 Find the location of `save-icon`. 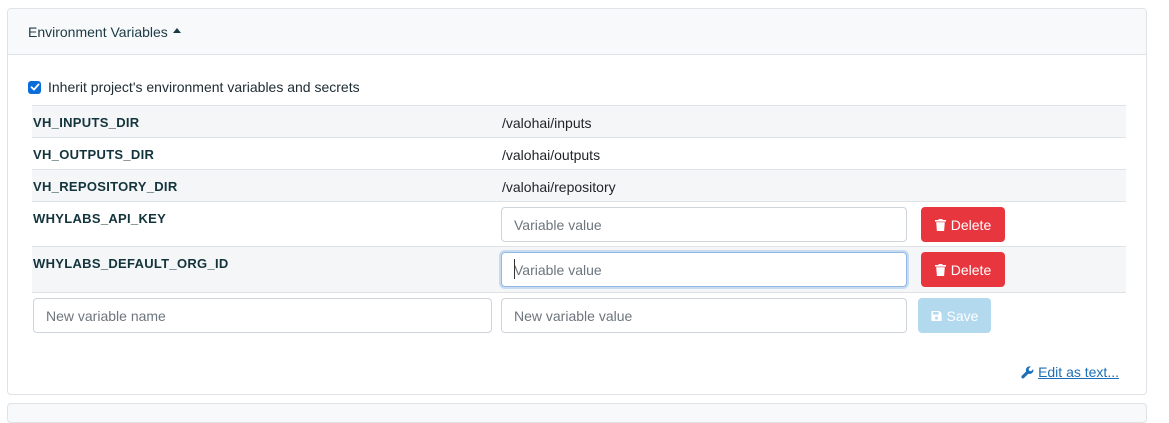

save-icon is located at coordinates (936, 315).